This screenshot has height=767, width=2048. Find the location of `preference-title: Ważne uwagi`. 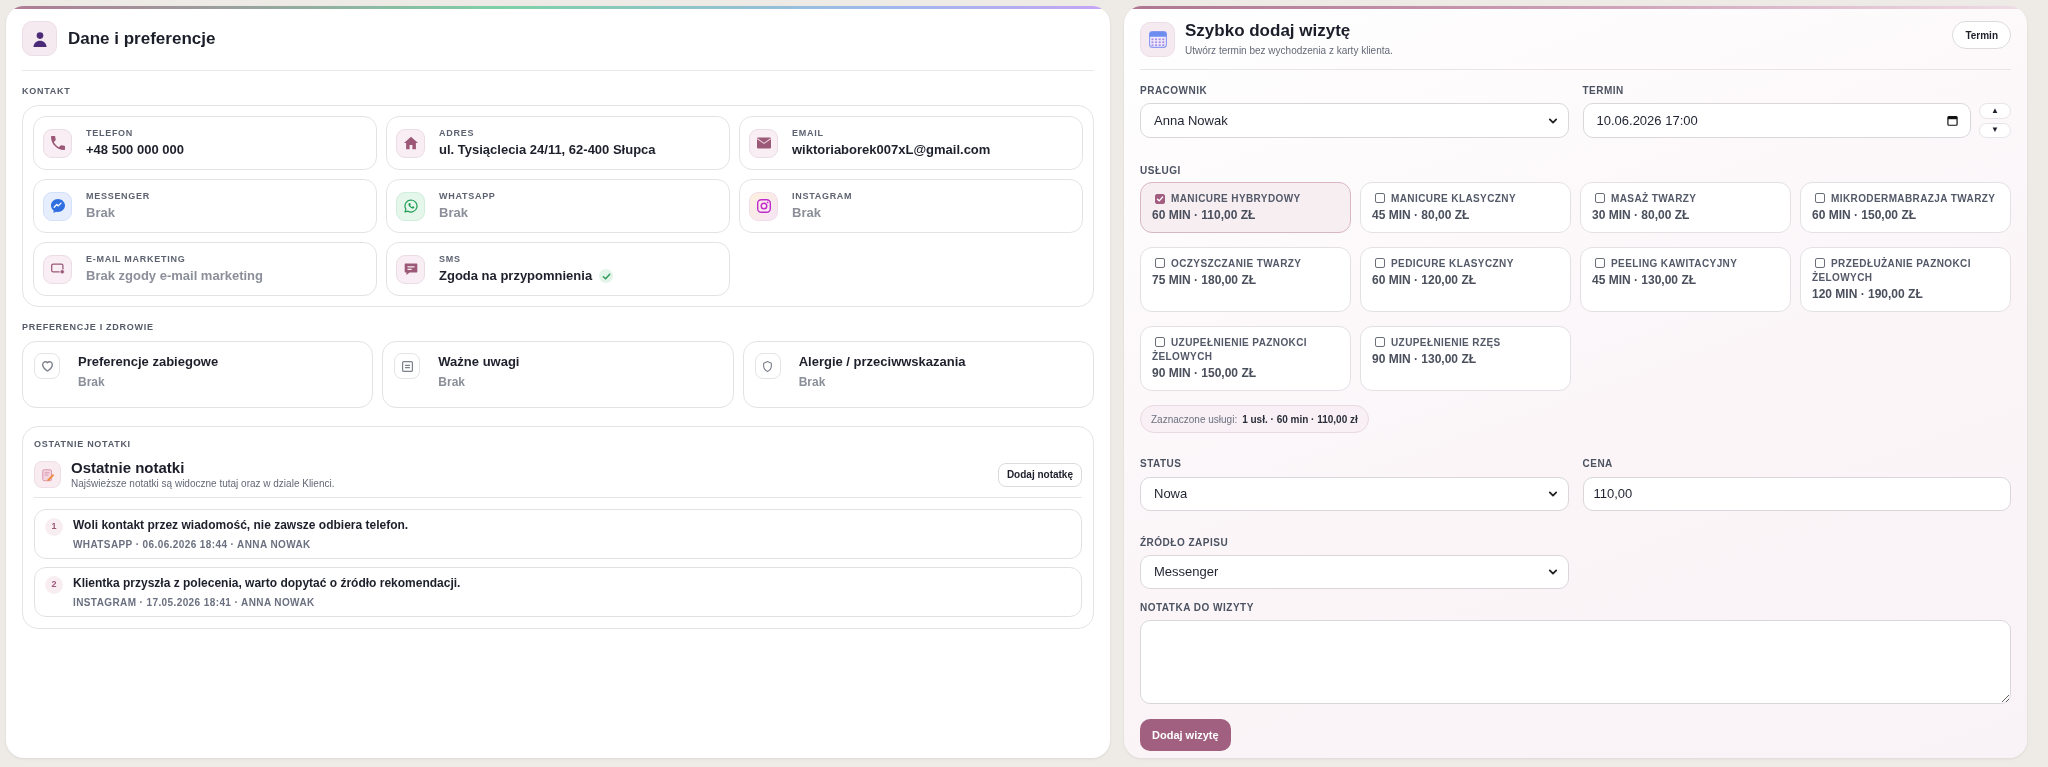

preference-title: Ważne uwagi is located at coordinates (479, 362).